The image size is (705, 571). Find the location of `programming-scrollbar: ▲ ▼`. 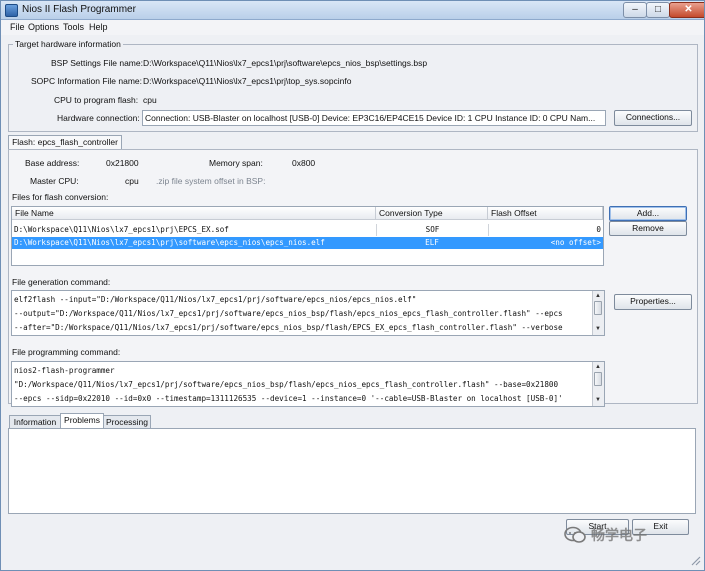

programming-scrollbar: ▲ ▼ is located at coordinates (598, 384).